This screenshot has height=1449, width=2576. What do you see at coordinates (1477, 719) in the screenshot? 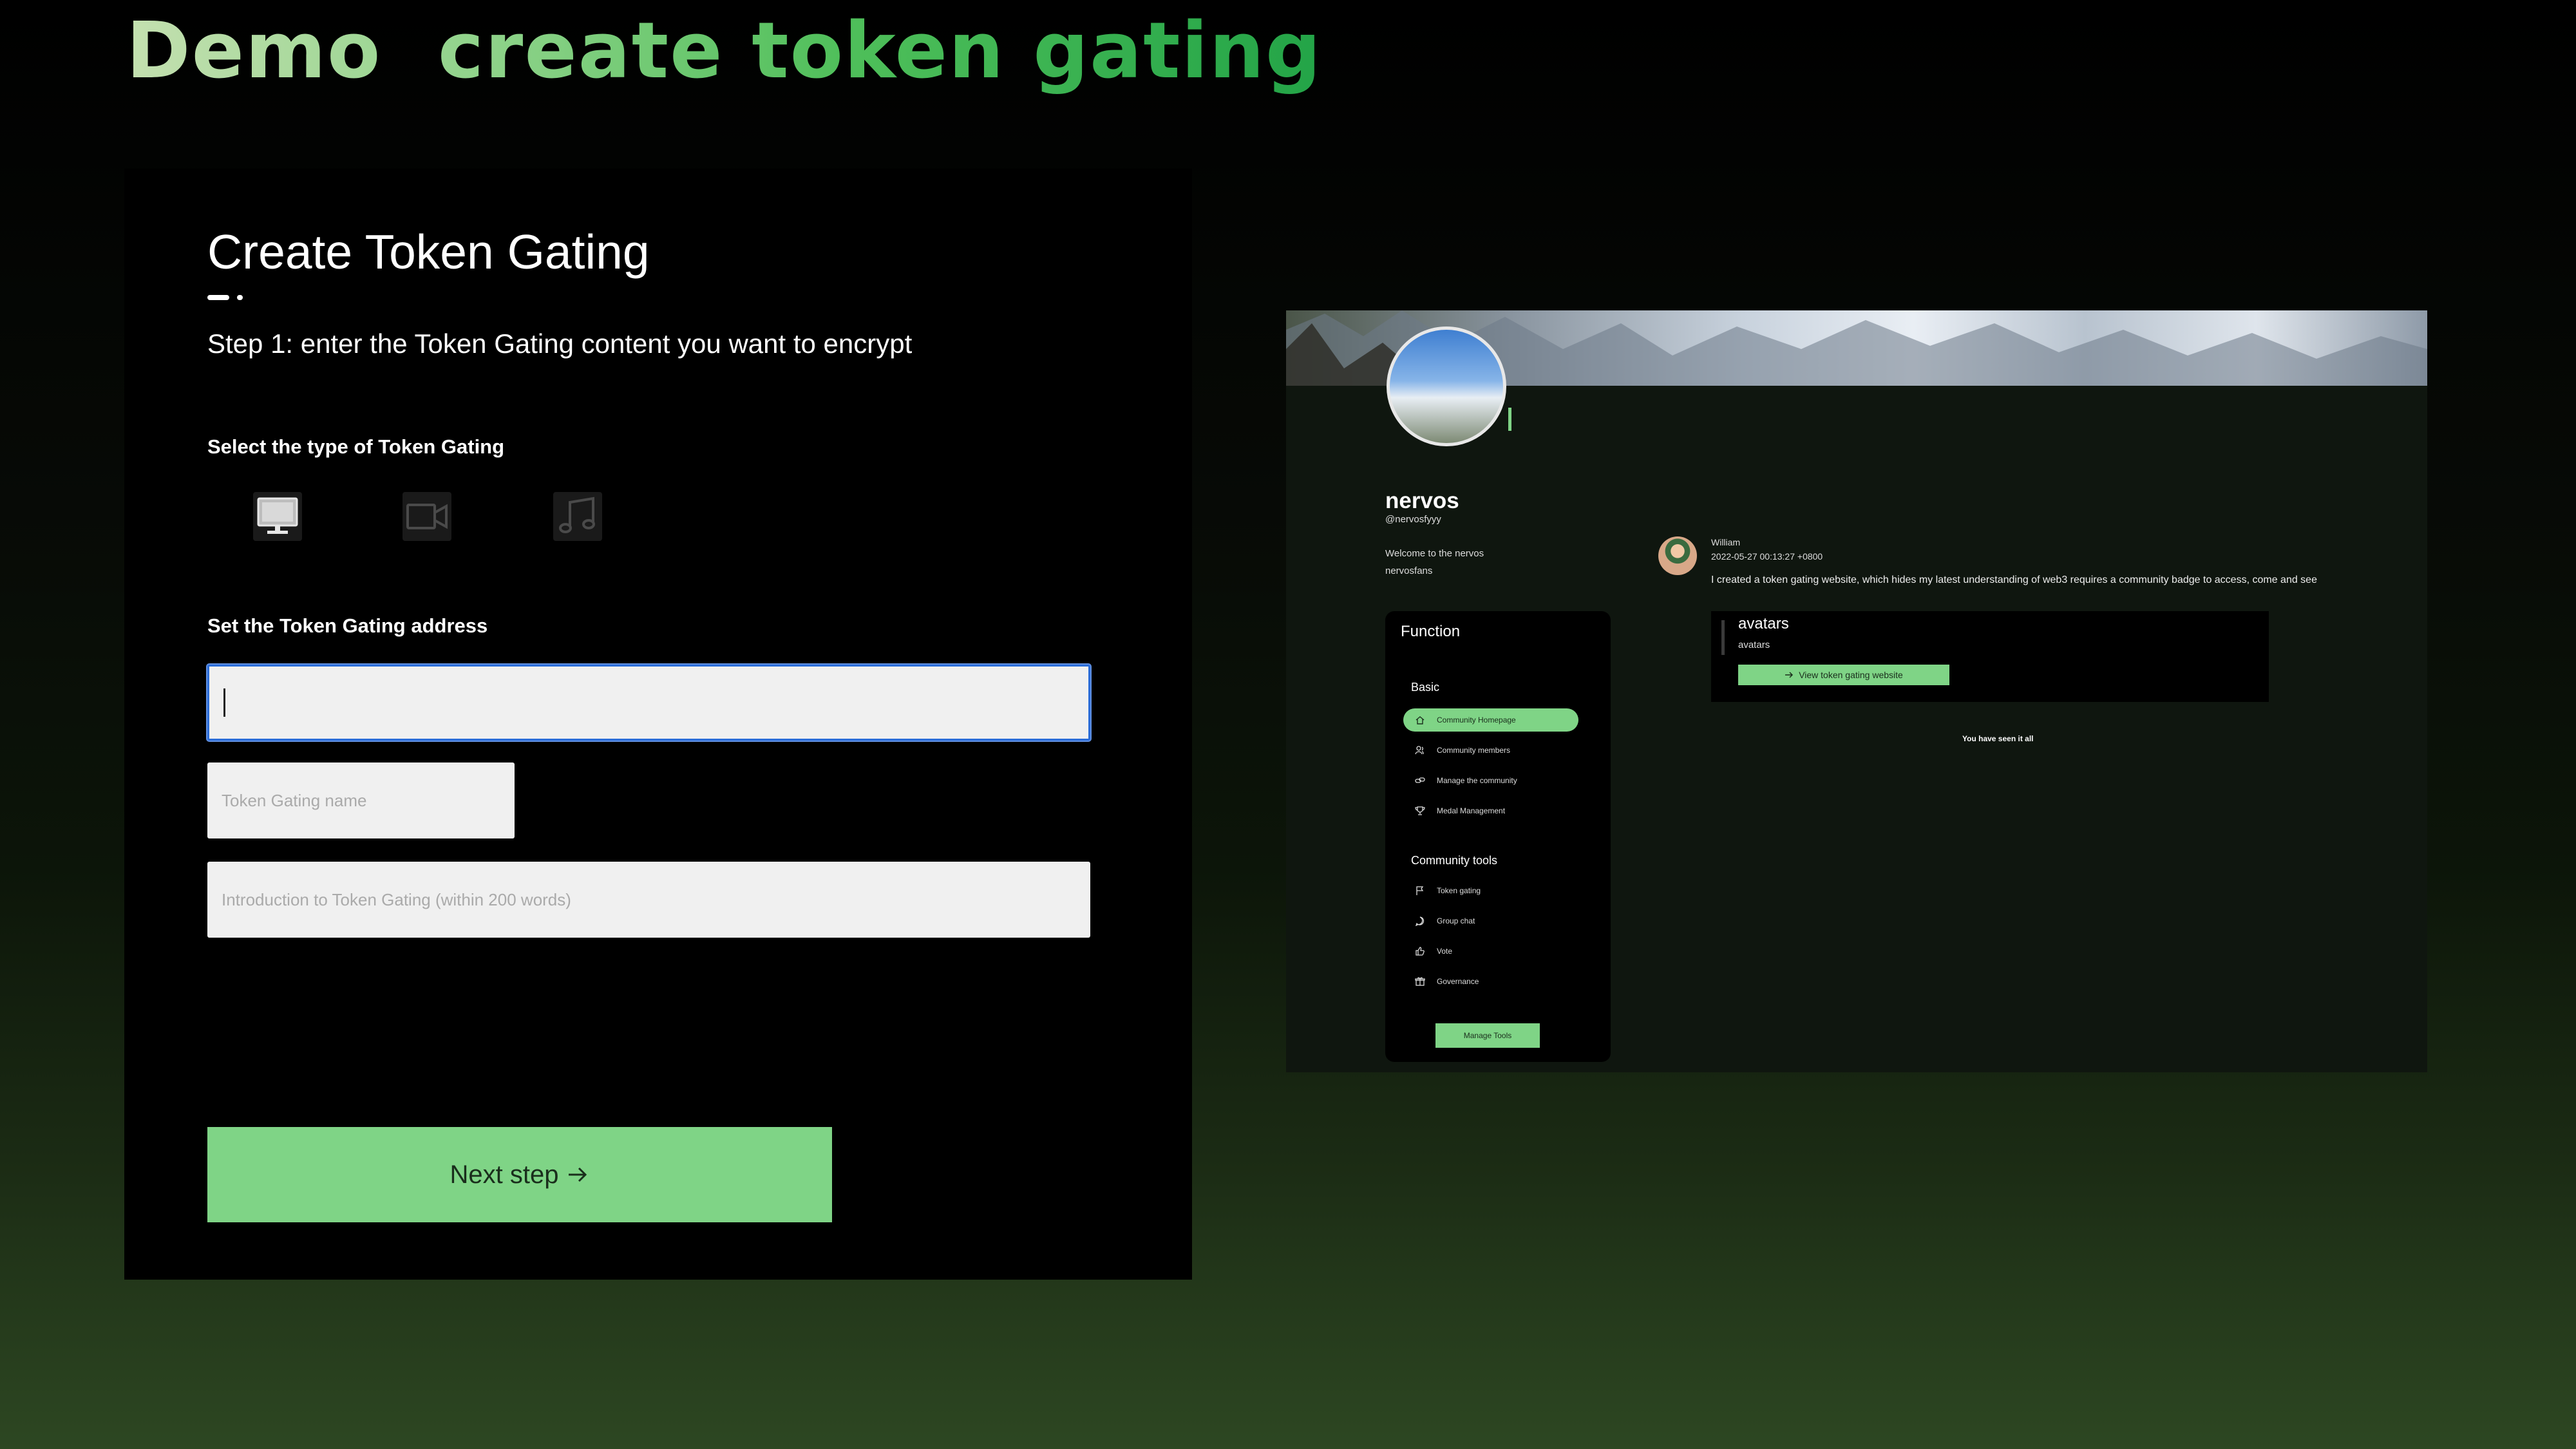
I see `sidebar-item-label: Community Homepage` at bounding box center [1477, 719].